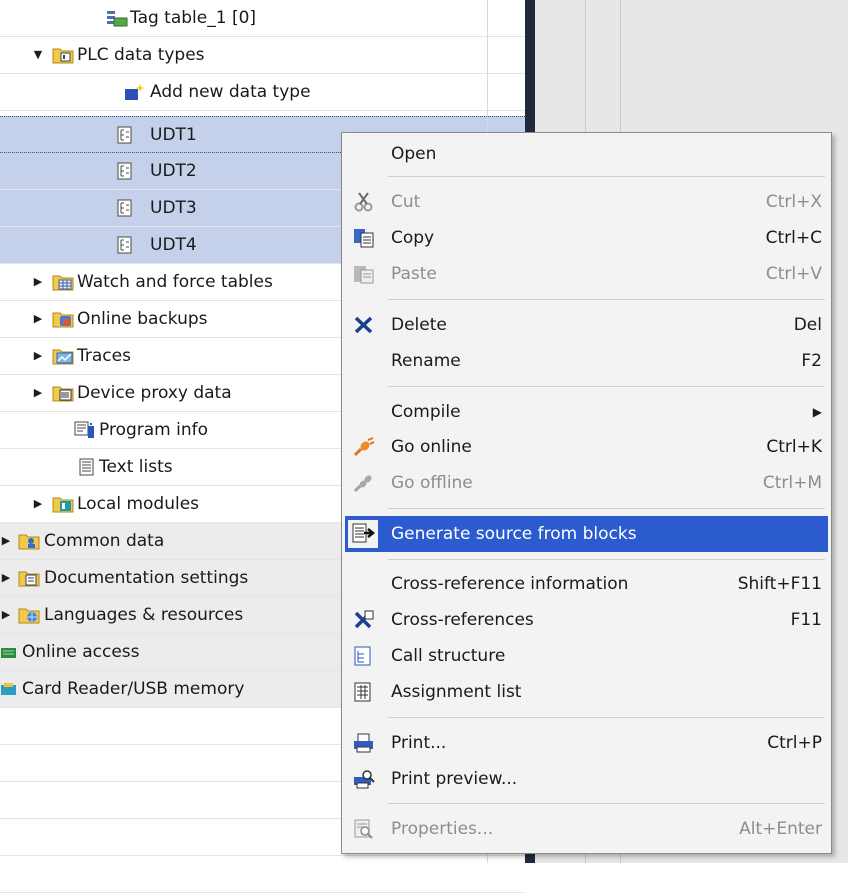 This screenshot has width=848, height=893. What do you see at coordinates (63, 55) in the screenshot?
I see `plc-data-types-folder-icon` at bounding box center [63, 55].